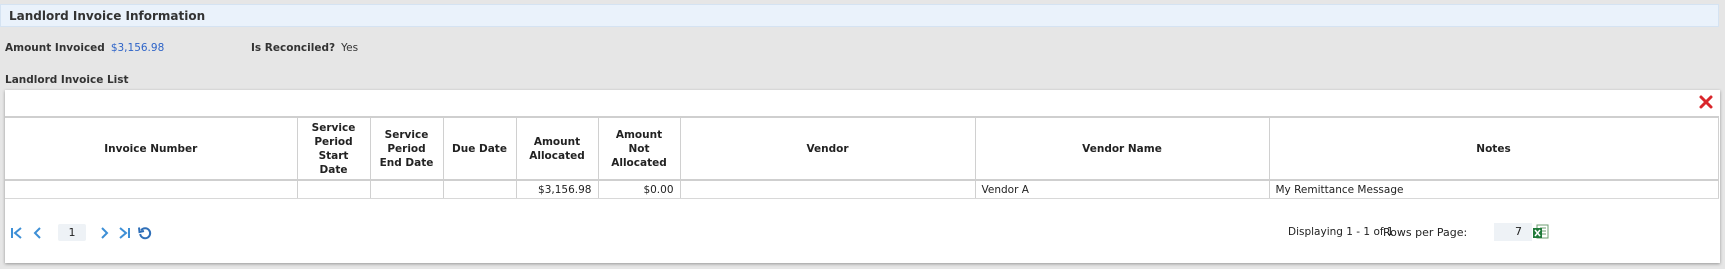 This screenshot has width=1725, height=269. What do you see at coordinates (1494, 149) in the screenshot?
I see `column-header-notes: Notes` at bounding box center [1494, 149].